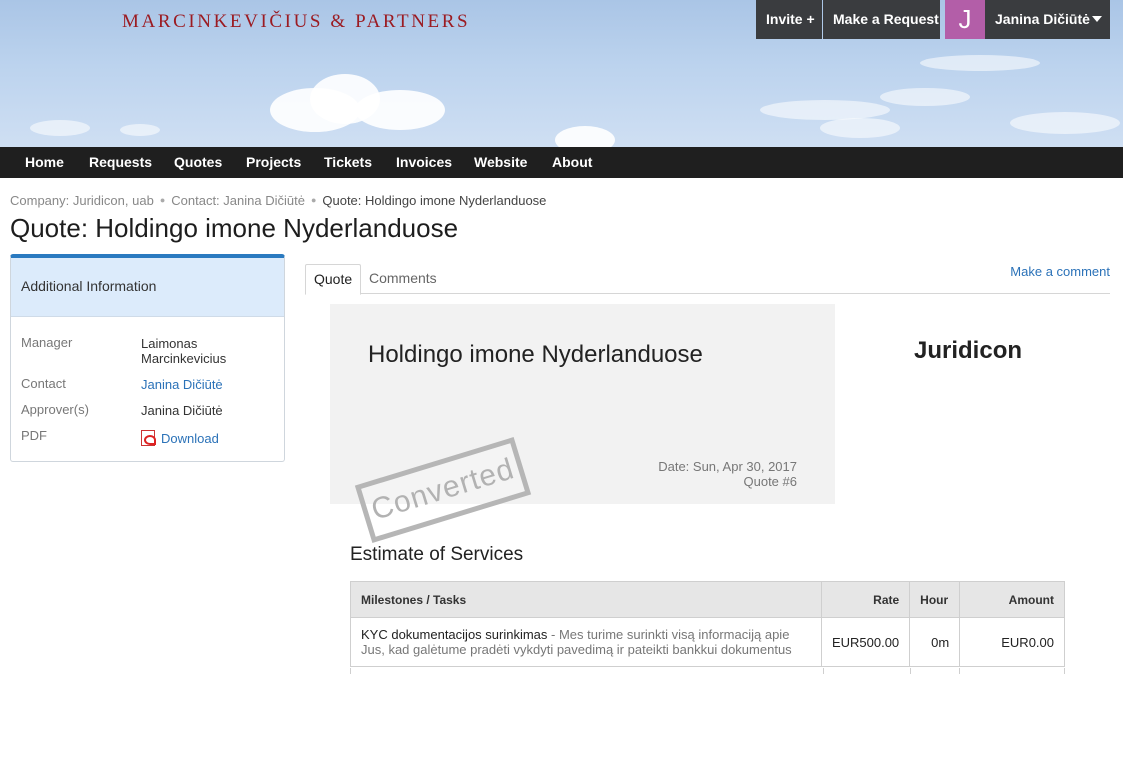 This screenshot has height=761, width=1123. I want to click on panel-title: Additional Information, so click(147, 287).